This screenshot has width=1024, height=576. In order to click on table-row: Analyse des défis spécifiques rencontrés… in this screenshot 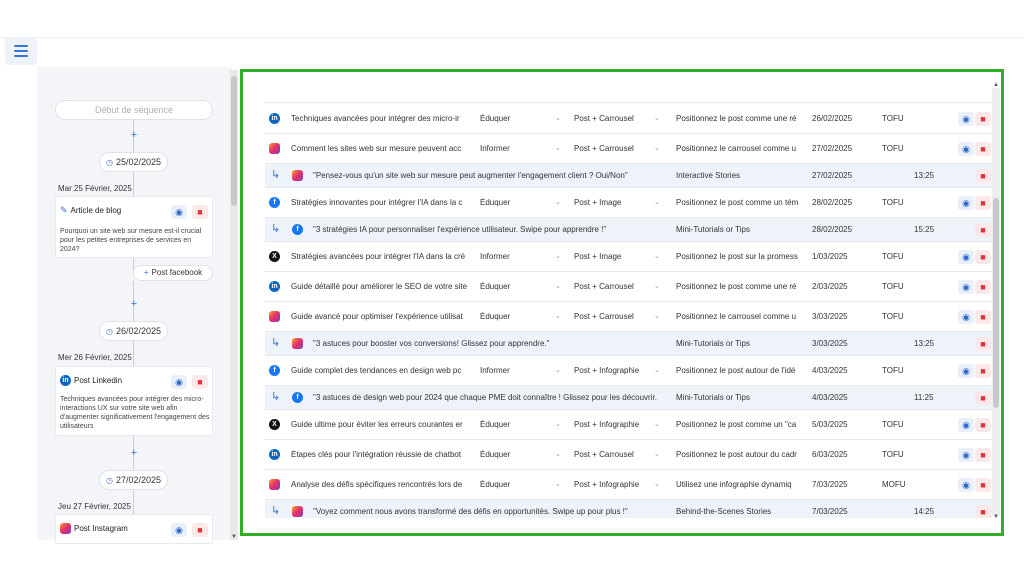, I will do `click(628, 485)`.